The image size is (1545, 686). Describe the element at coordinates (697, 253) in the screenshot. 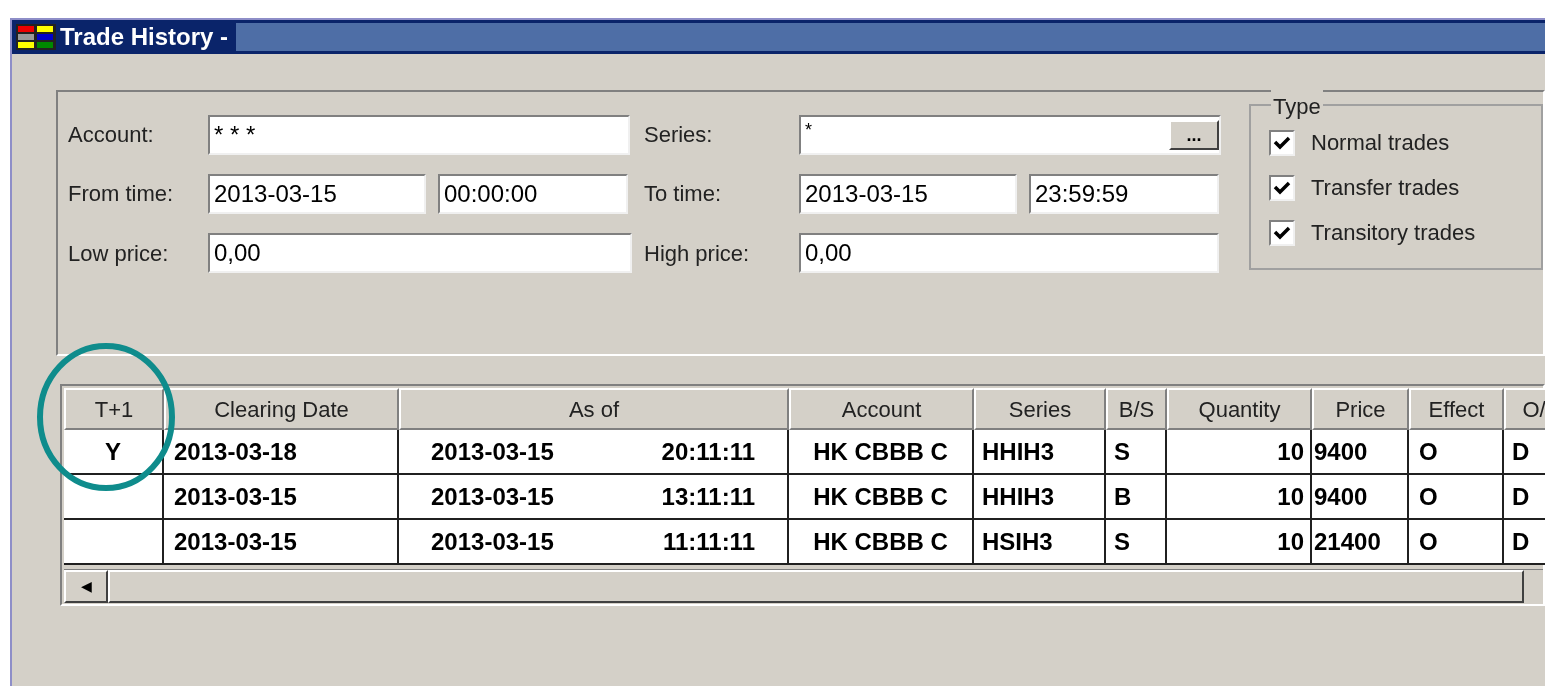

I see `field-label: High price:` at that location.